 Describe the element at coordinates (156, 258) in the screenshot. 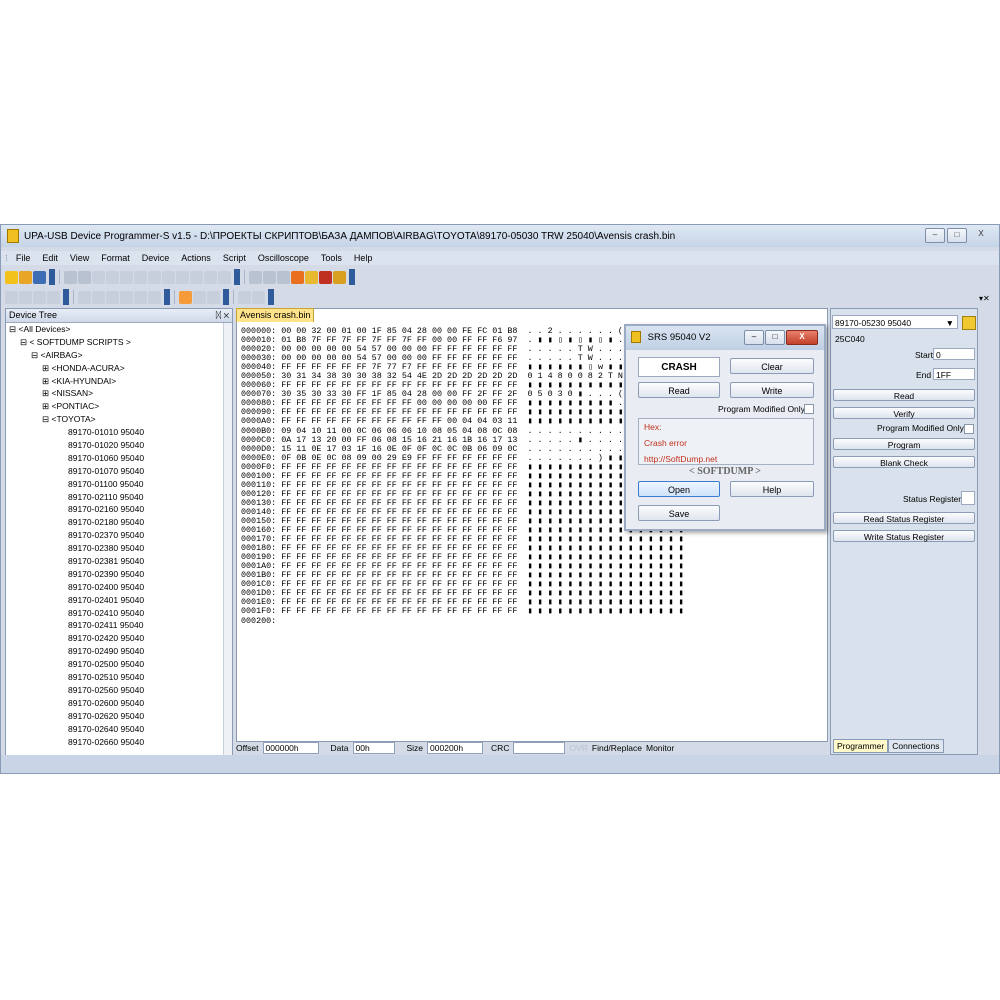

I see `menu-device: Device` at that location.